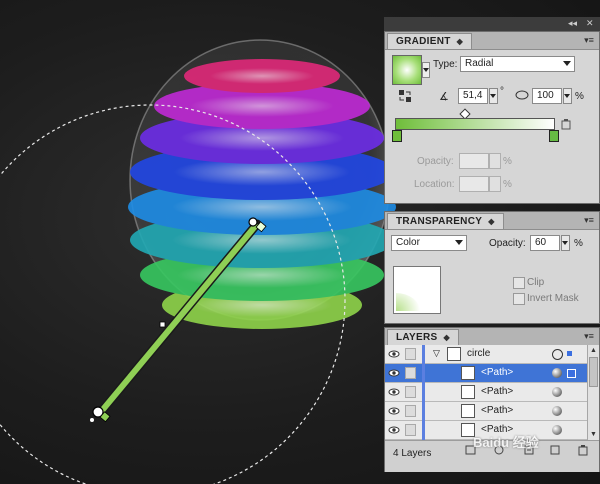 The width and height of the screenshot is (600, 484). What do you see at coordinates (593, 434) in the screenshot?
I see `scroll-down-icon: ▼` at bounding box center [593, 434].